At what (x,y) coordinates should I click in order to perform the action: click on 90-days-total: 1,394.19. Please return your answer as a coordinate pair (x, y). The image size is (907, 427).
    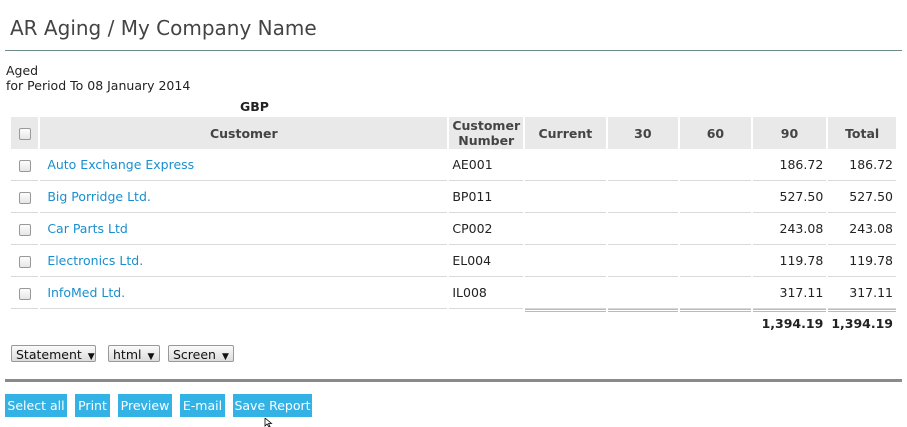
    Looking at the image, I should click on (789, 321).